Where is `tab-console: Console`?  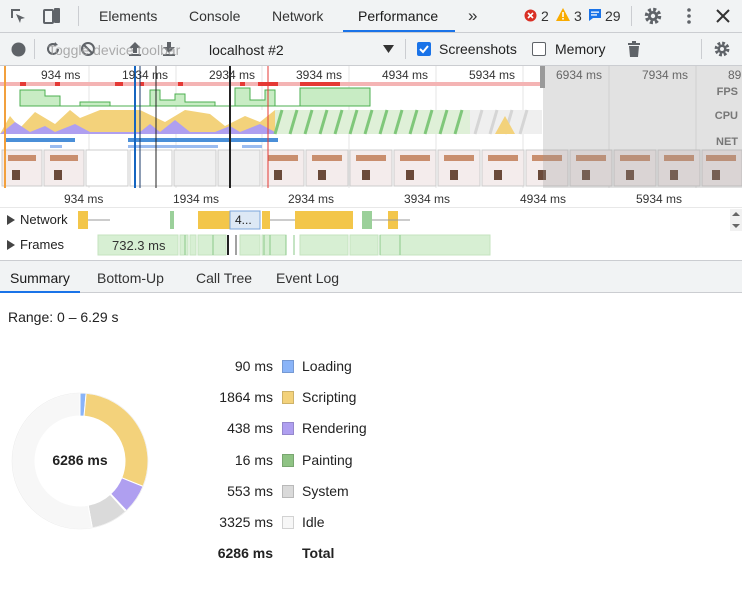
tab-console: Console is located at coordinates (214, 16).